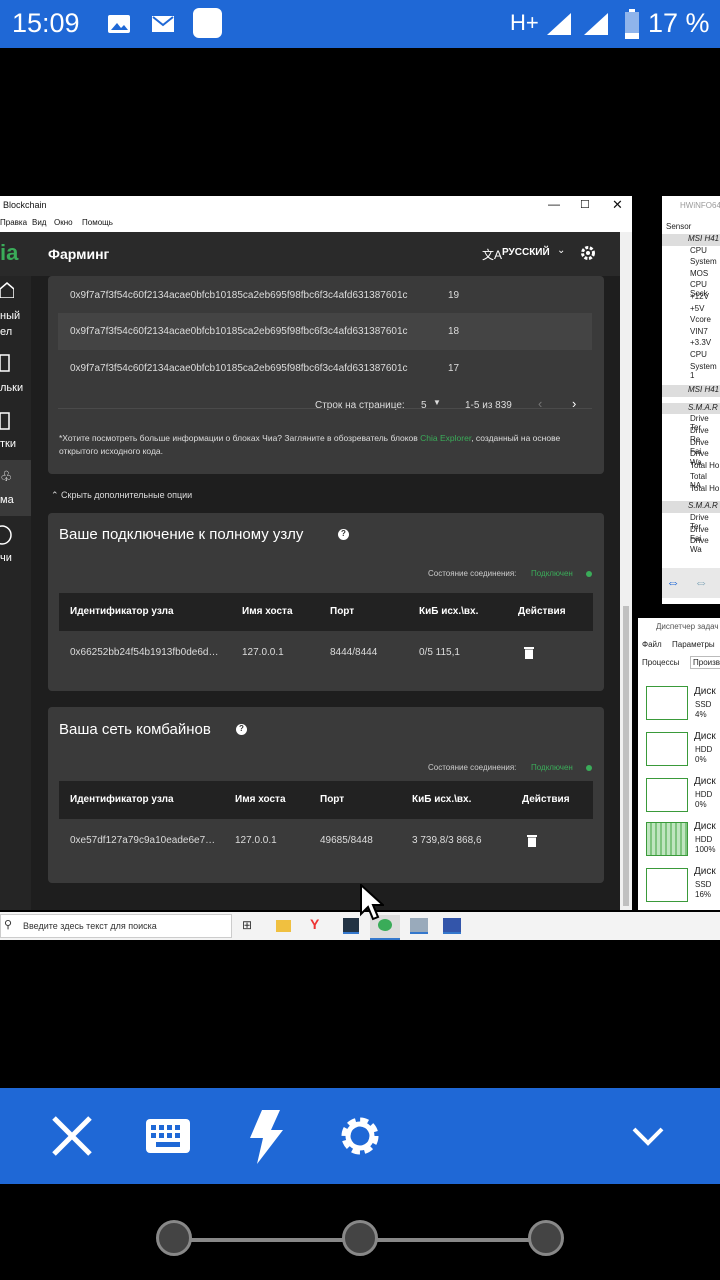 This screenshot has height=1280, width=720. What do you see at coordinates (691, 263) in the screenshot?
I see `list-item: System` at bounding box center [691, 263].